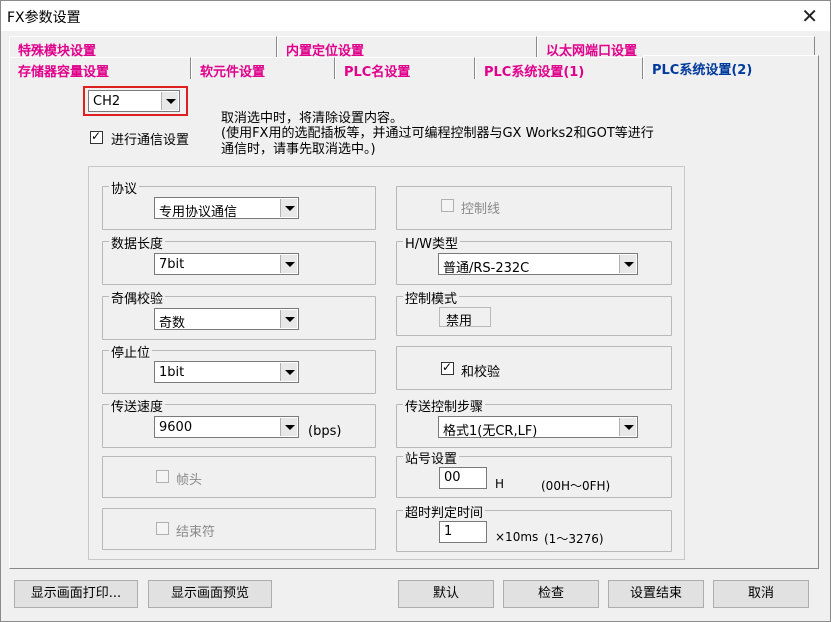 The image size is (831, 622). What do you see at coordinates (551, 594) in the screenshot?
I see `check-button: 检查` at bounding box center [551, 594].